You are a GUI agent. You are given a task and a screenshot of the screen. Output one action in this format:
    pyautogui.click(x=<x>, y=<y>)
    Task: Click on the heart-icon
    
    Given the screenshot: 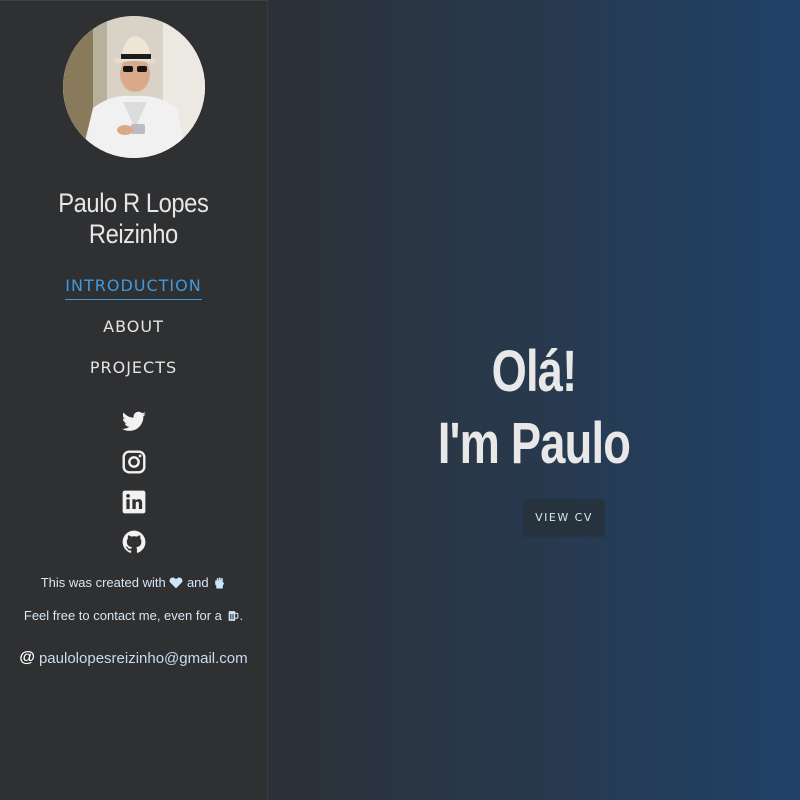 What is the action you would take?
    pyautogui.click(x=176, y=583)
    